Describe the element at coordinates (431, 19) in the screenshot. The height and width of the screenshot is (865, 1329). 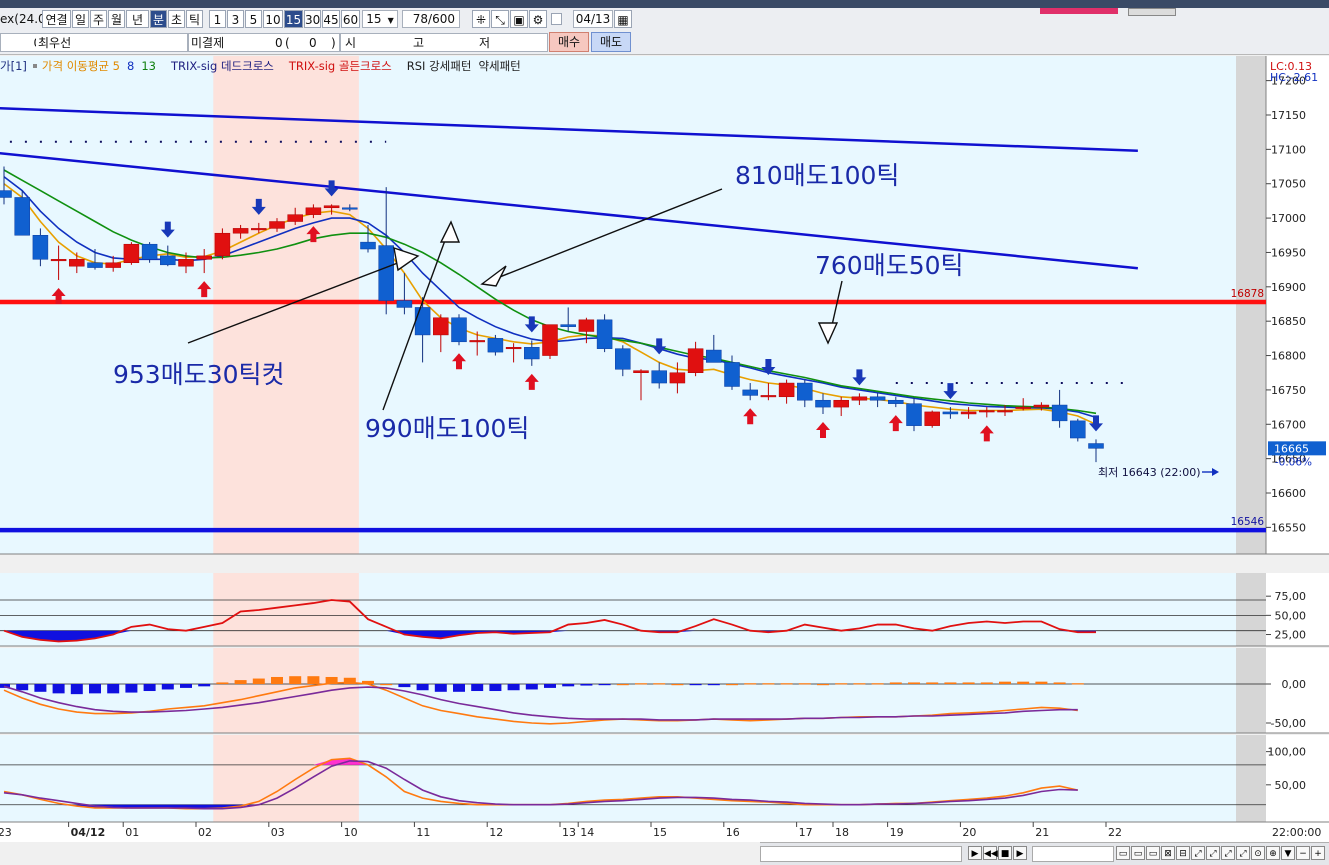
I see `count-input: 78/600` at that location.